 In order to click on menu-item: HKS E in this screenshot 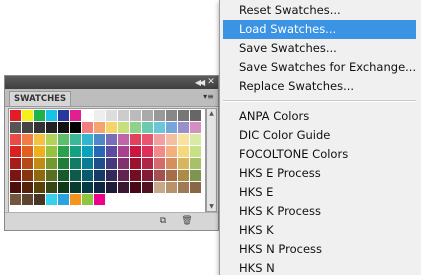, I will do `click(319, 192)`.